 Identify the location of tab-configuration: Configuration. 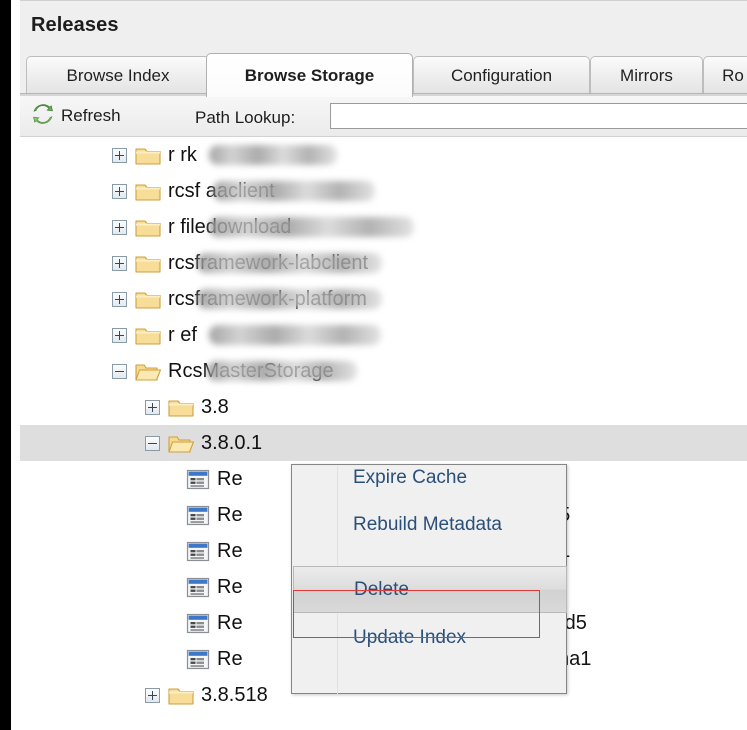
(501, 75).